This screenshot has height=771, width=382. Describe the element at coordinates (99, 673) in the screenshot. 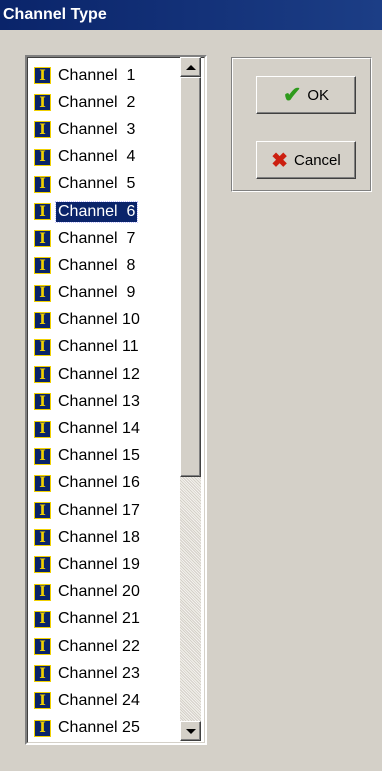

I see `list-item-label: Channel 23` at that location.